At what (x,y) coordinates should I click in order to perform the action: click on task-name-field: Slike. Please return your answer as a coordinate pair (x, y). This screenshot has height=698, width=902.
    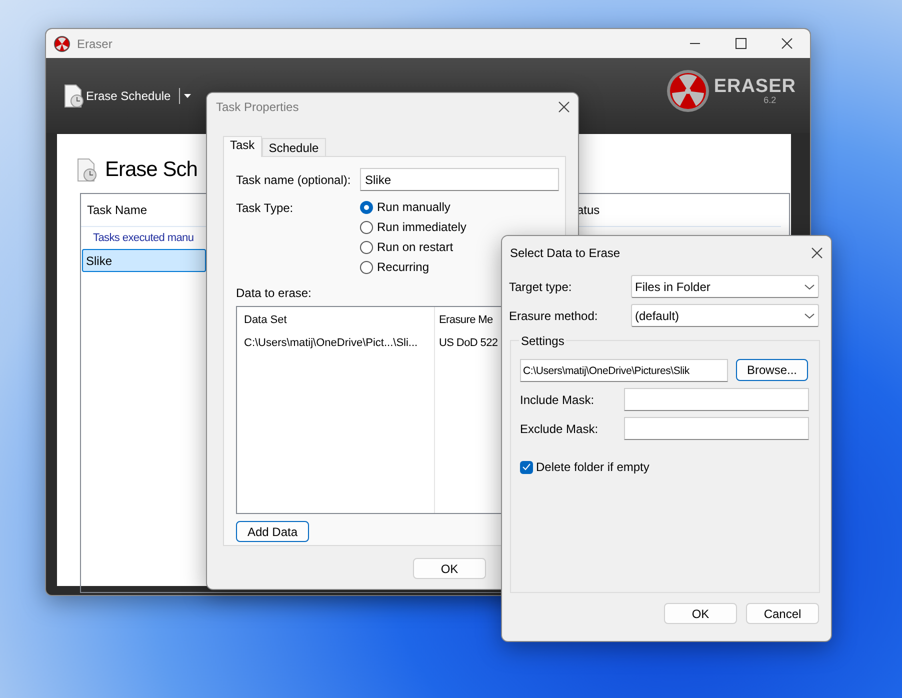
    Looking at the image, I should click on (459, 179).